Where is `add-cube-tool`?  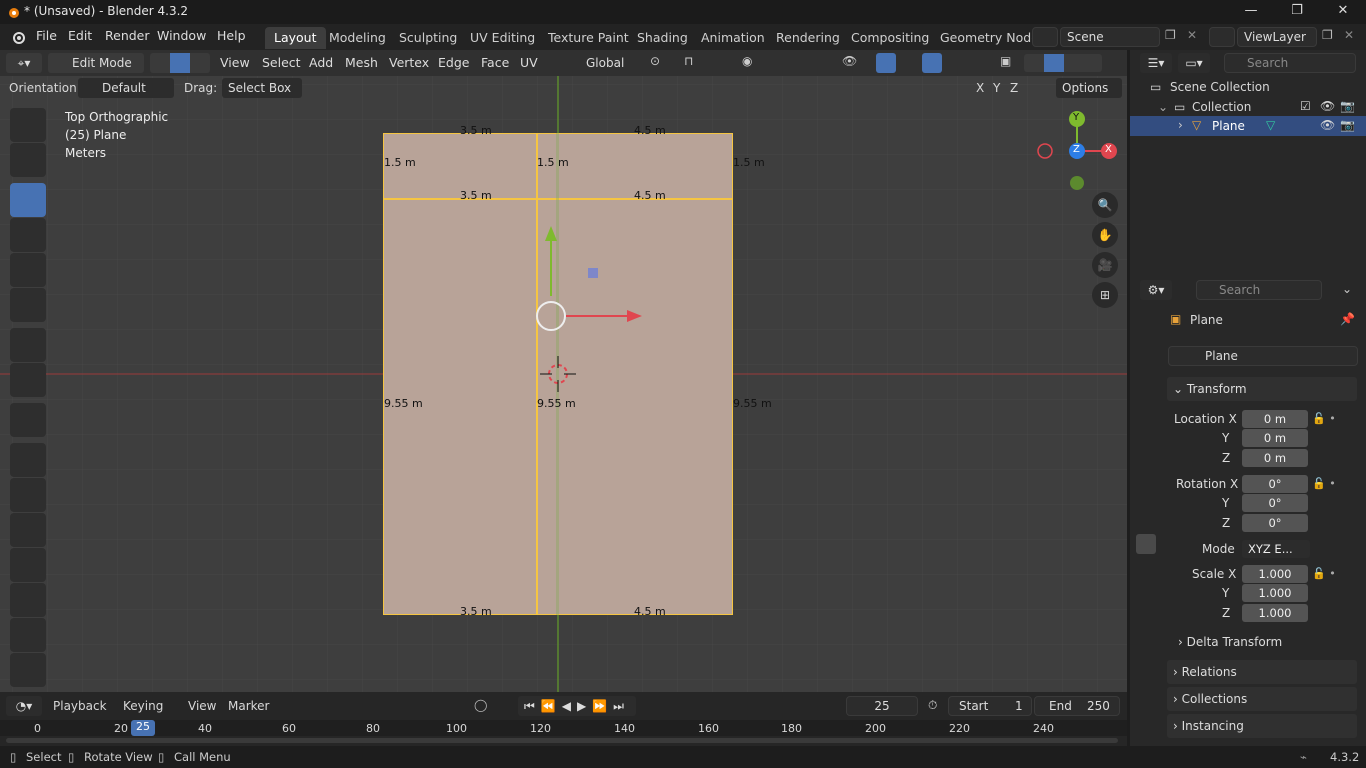 add-cube-tool is located at coordinates (28, 420).